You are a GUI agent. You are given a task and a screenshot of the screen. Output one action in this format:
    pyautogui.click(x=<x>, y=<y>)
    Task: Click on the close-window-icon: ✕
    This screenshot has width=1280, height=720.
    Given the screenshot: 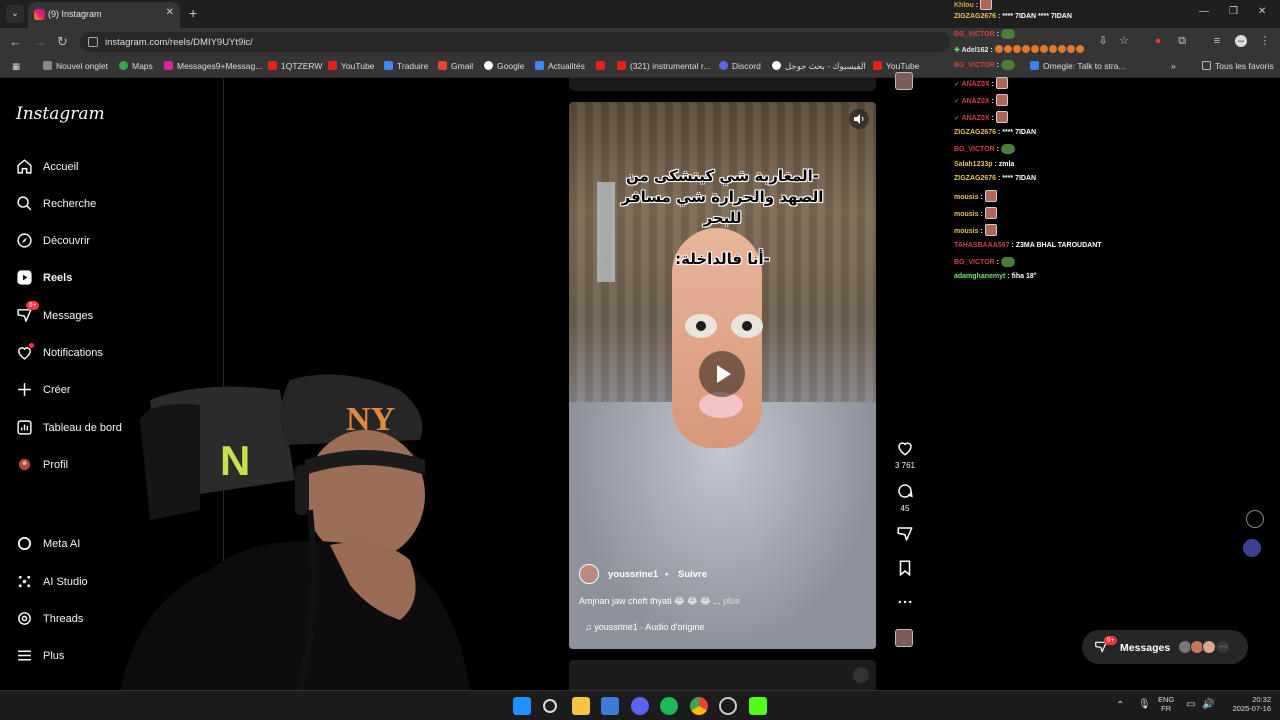 What is the action you would take?
    pyautogui.click(x=1262, y=11)
    